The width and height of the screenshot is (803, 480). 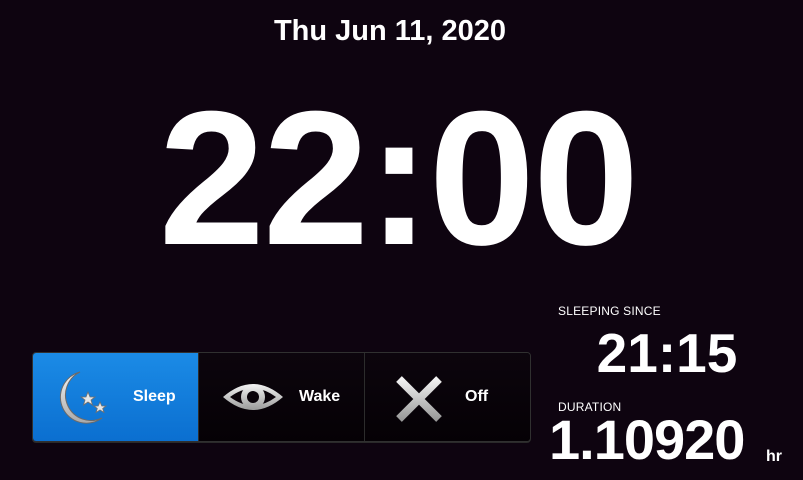 I want to click on sleep-label: Sleep, so click(x=154, y=396).